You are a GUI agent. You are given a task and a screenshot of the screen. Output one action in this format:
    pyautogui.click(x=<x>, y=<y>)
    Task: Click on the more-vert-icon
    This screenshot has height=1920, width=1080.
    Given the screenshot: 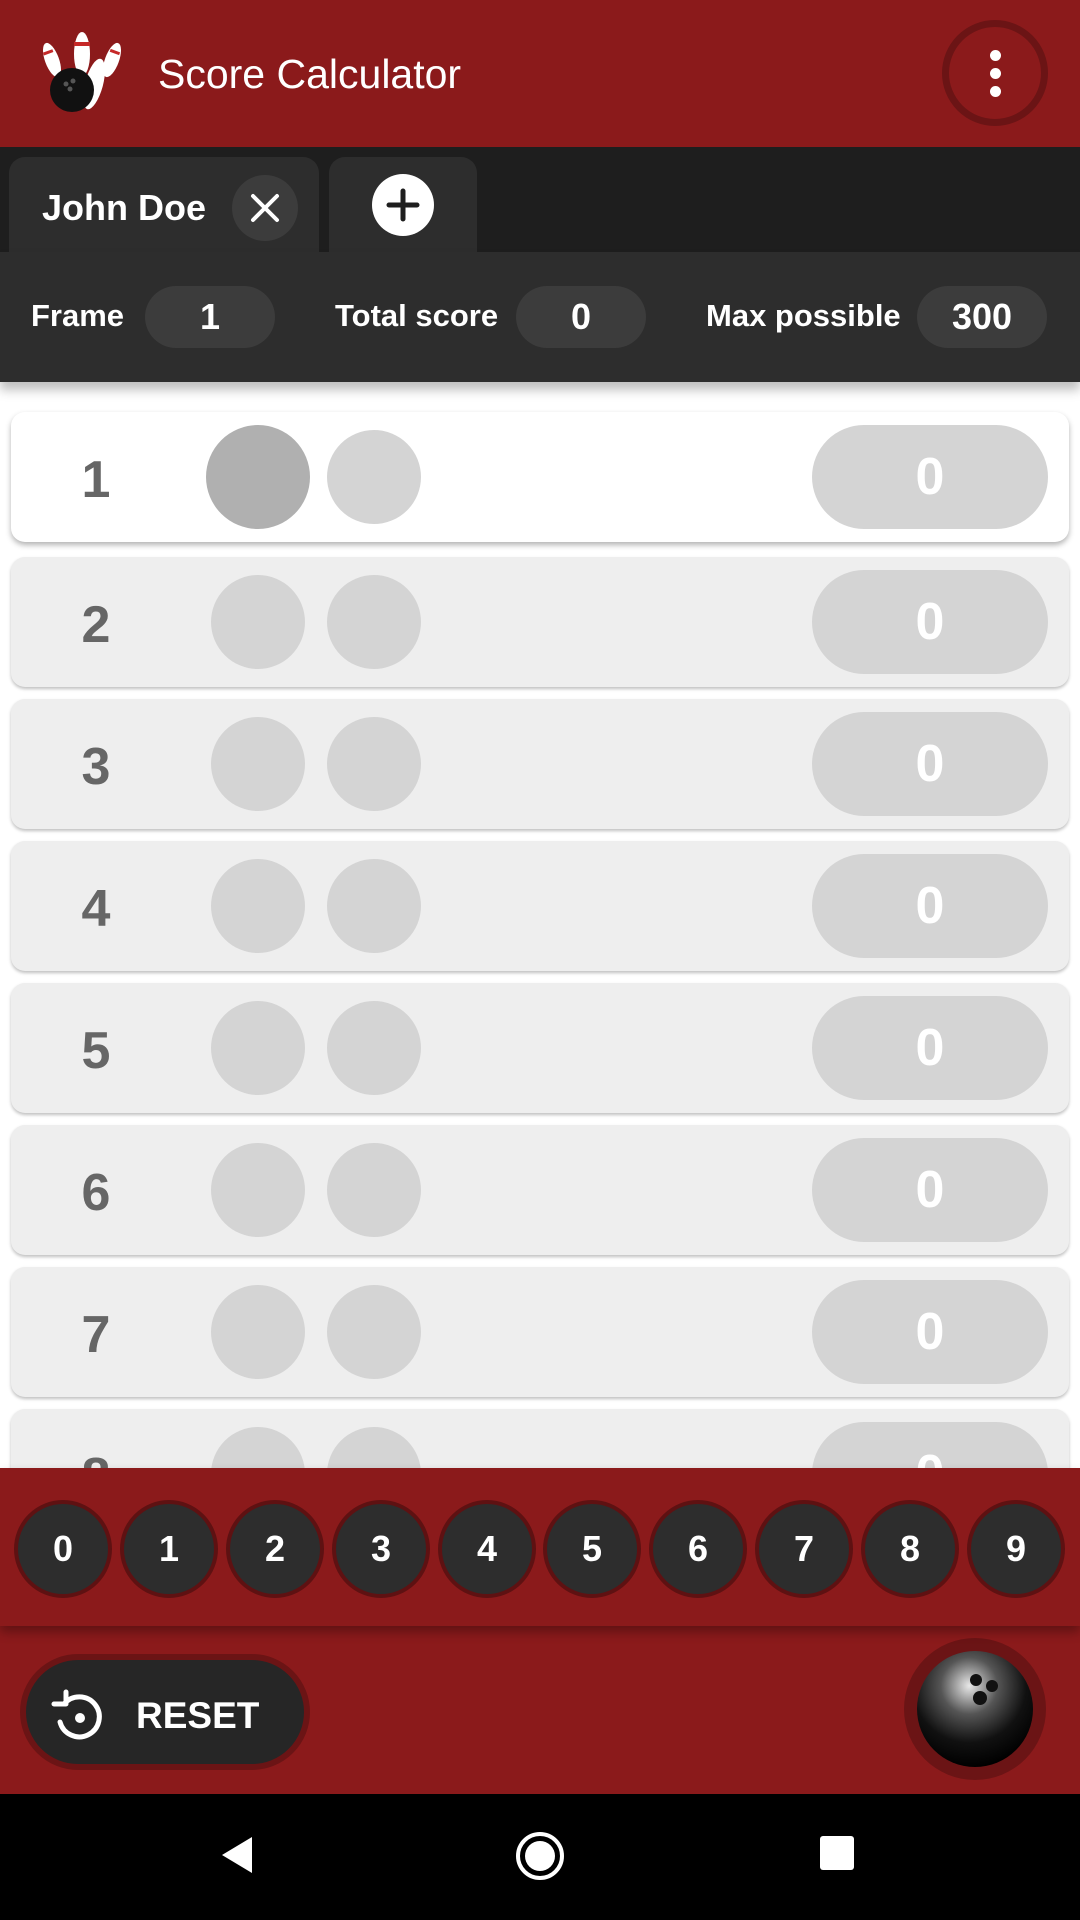 What is the action you would take?
    pyautogui.click(x=995, y=73)
    